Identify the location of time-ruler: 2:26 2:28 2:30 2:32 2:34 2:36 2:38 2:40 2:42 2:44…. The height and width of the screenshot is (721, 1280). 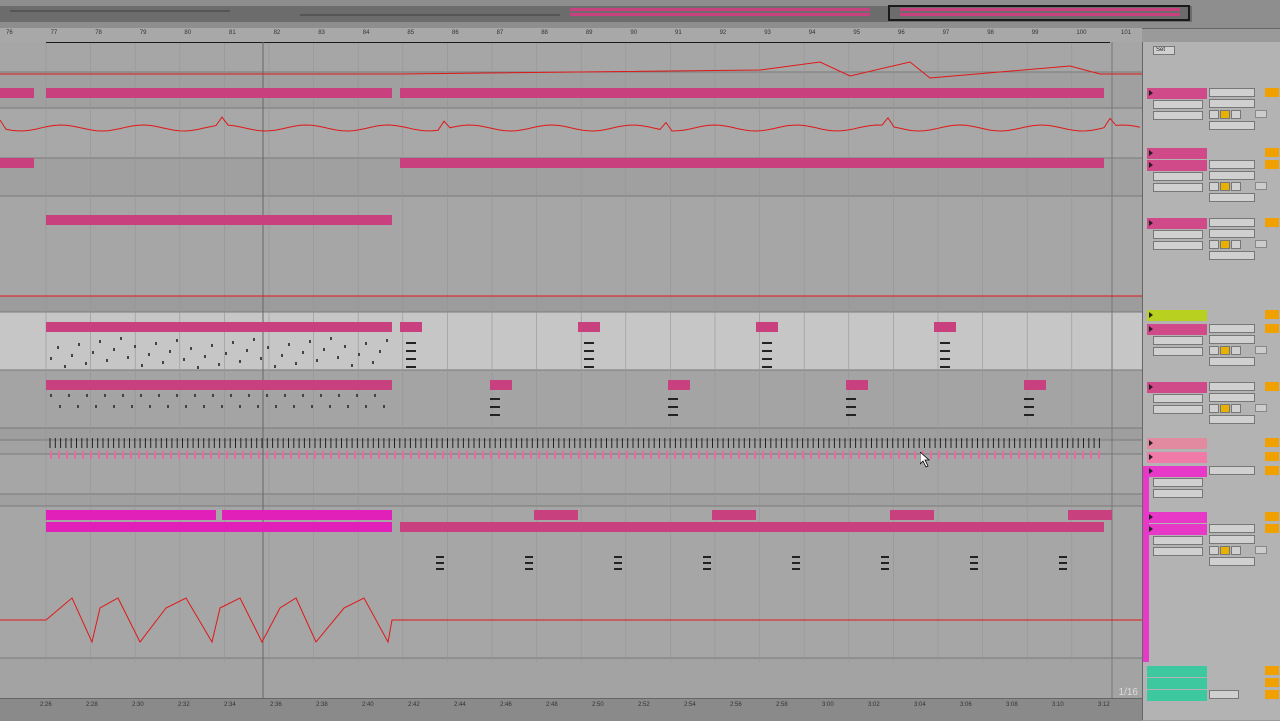
(571, 704).